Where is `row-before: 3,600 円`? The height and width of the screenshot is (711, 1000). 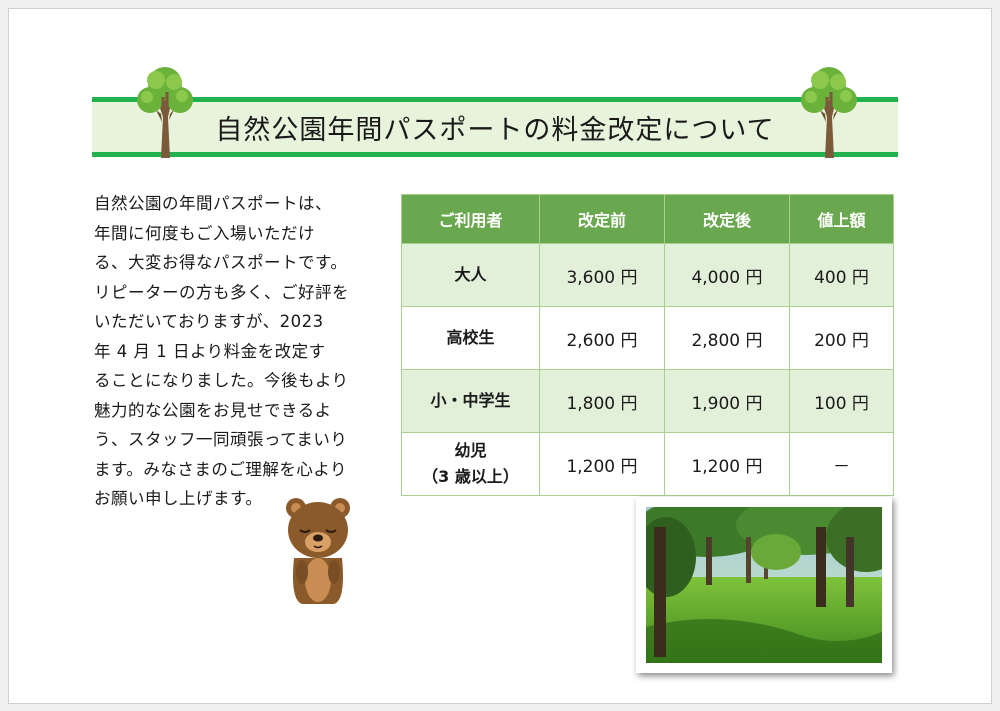
row-before: 3,600 円 is located at coordinates (602, 275).